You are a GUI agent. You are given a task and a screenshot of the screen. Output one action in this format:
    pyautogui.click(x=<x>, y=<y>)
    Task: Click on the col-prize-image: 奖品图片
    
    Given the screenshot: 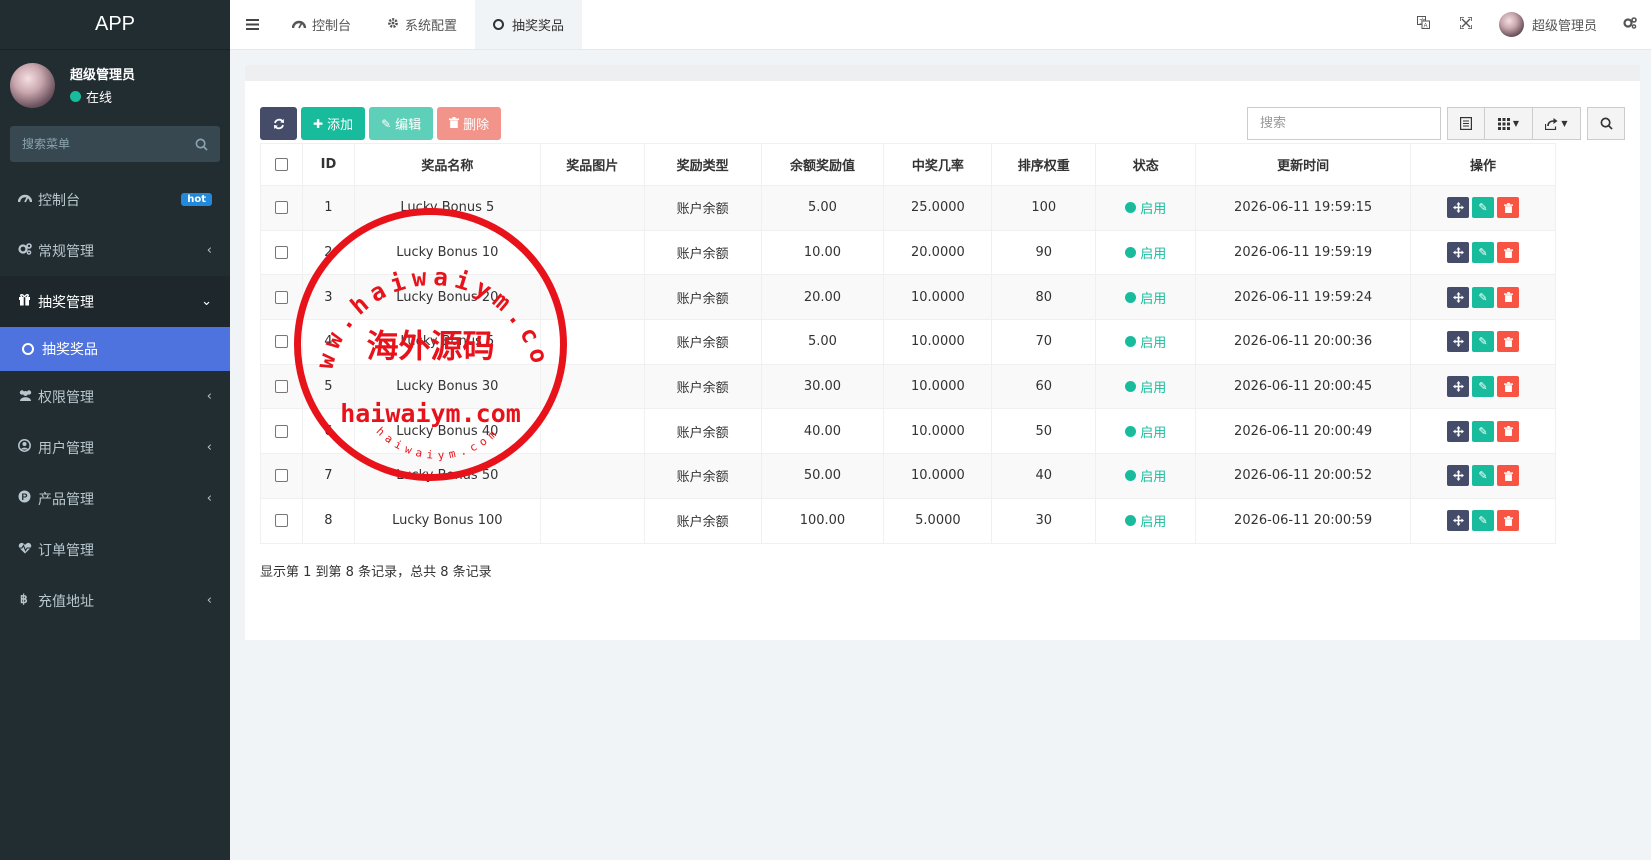 What is the action you would take?
    pyautogui.click(x=592, y=164)
    